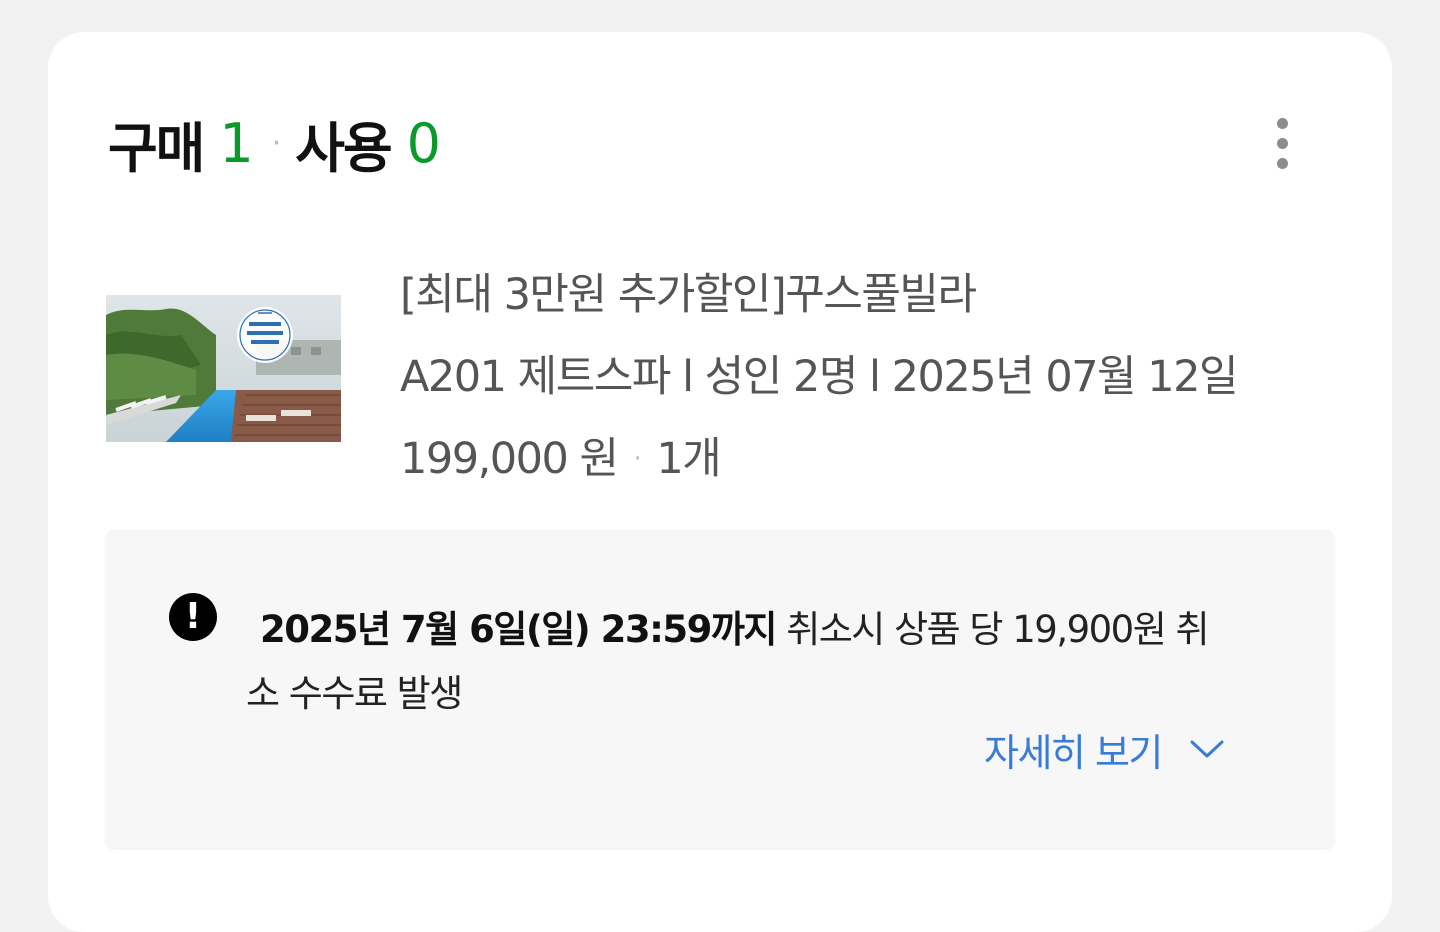  What do you see at coordinates (819, 377) in the screenshot?
I see `product-option: A201 제트스파 l 성인 2명 l 2025년 07월 12일` at bounding box center [819, 377].